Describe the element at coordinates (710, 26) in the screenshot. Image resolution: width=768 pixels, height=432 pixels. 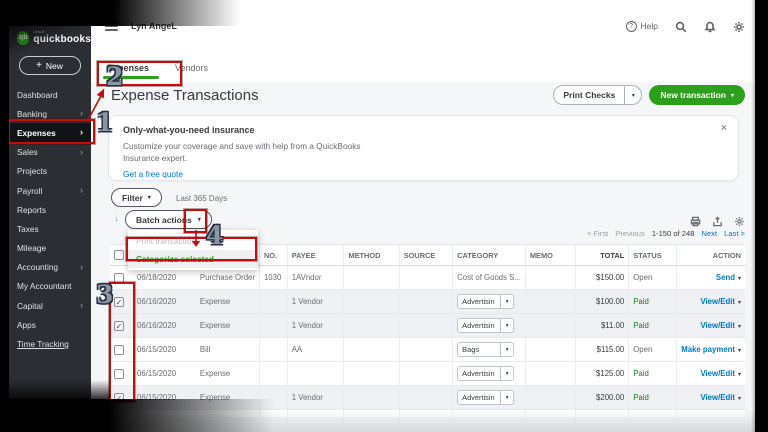
I see `notifications-bell-icon` at that location.